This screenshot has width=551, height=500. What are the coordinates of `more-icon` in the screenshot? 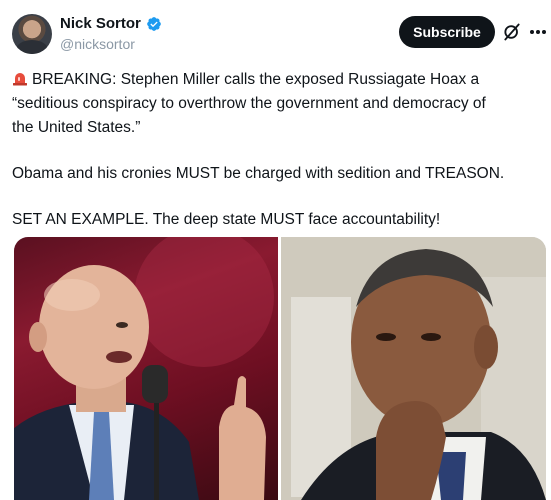 It's located at (538, 32).